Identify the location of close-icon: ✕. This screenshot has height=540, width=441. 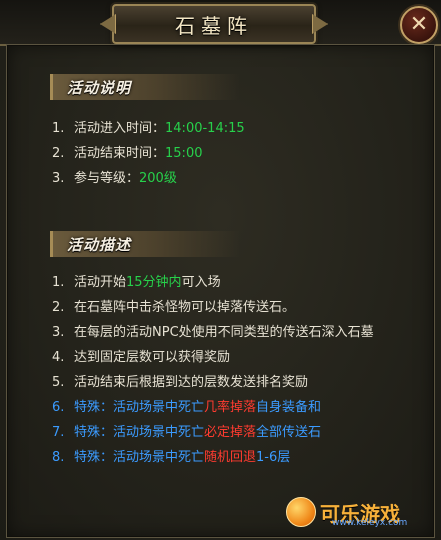
(419, 24).